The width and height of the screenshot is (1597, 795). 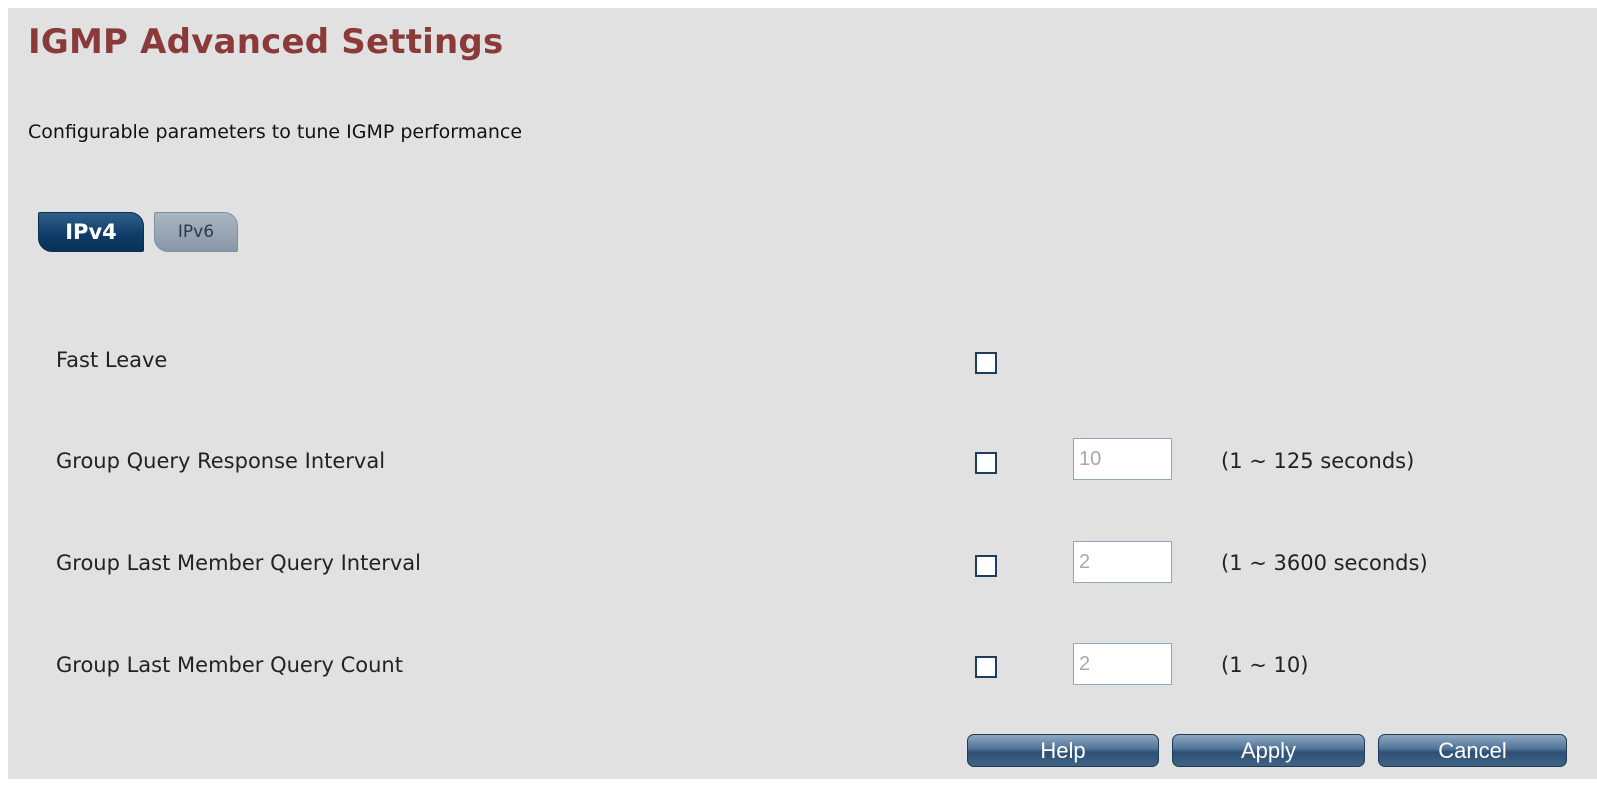 What do you see at coordinates (91, 232) in the screenshot?
I see `tab-ipv4: IPv4` at bounding box center [91, 232].